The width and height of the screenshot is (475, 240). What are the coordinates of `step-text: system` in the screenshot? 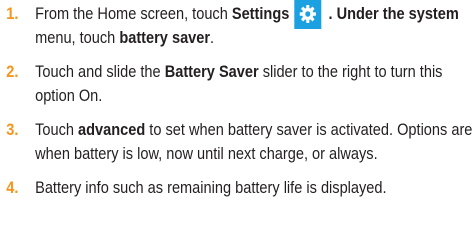 It's located at (433, 14).